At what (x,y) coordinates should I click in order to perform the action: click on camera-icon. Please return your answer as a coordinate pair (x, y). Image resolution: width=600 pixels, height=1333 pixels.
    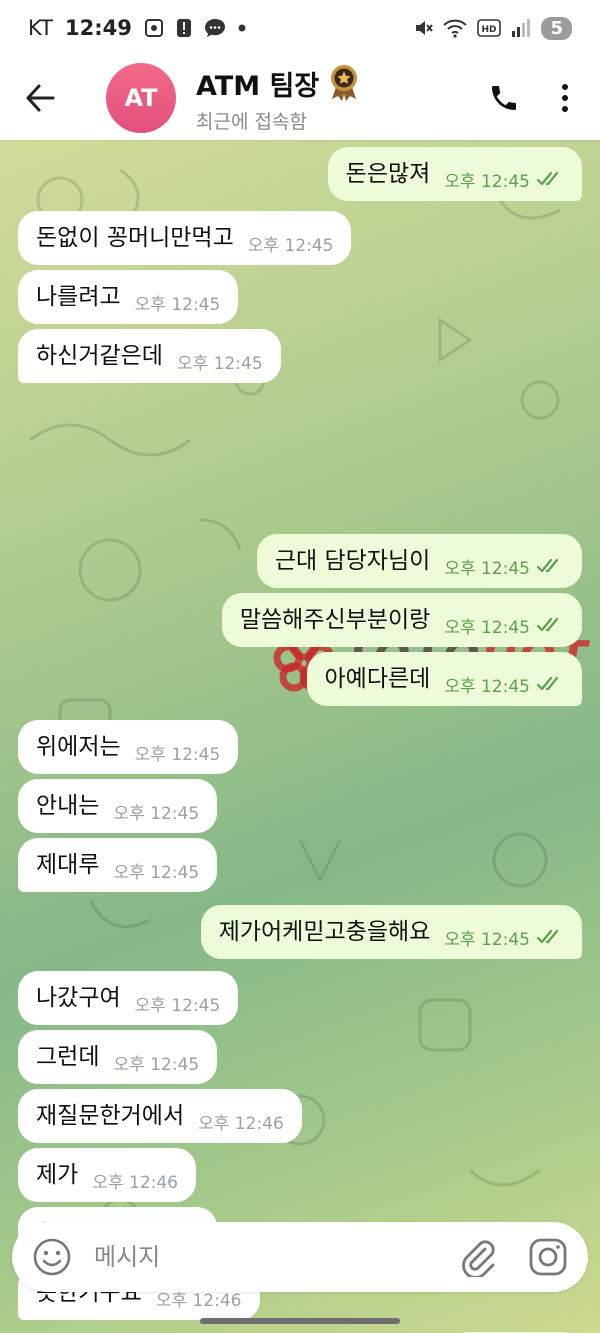
    Looking at the image, I should click on (548, 1257).